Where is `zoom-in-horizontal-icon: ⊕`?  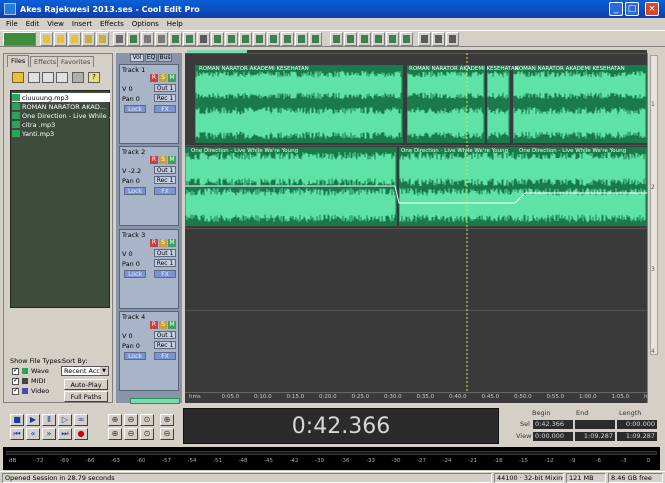 zoom-in-horizontal-icon: ⊕ is located at coordinates (115, 420).